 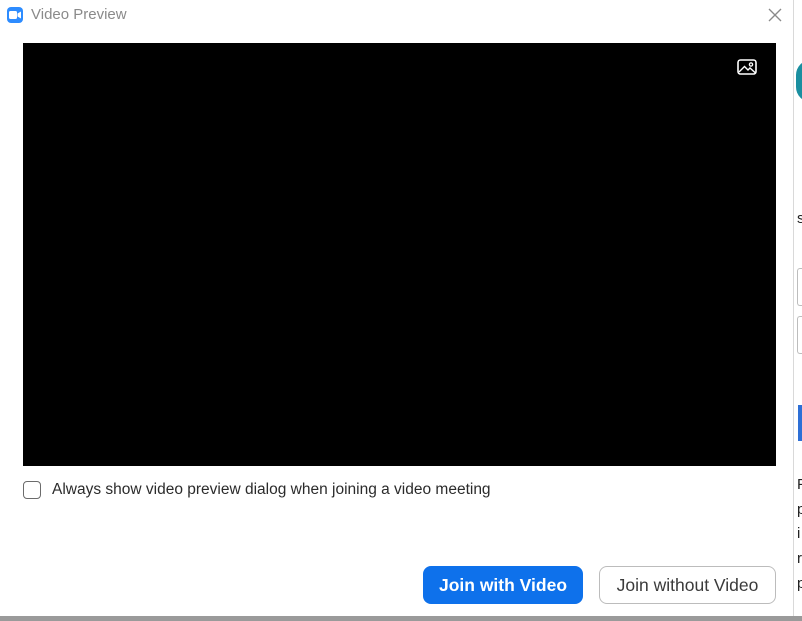 I want to click on window-title: Video Preview, so click(x=79, y=14).